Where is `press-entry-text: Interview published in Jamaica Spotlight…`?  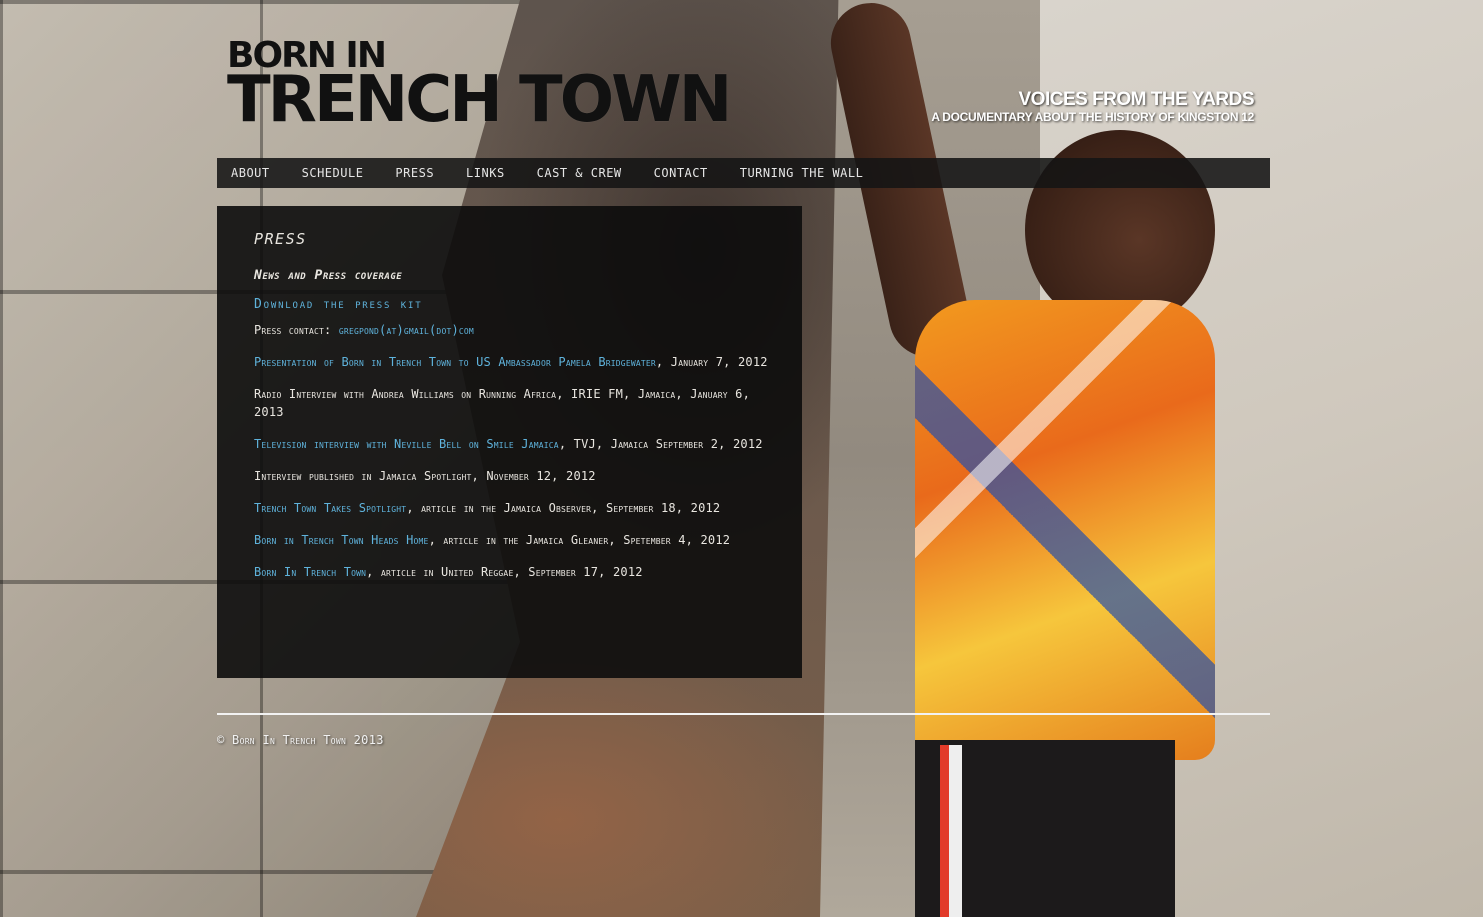
press-entry-text: Interview published in Jamaica Spotlight… is located at coordinates (425, 476).